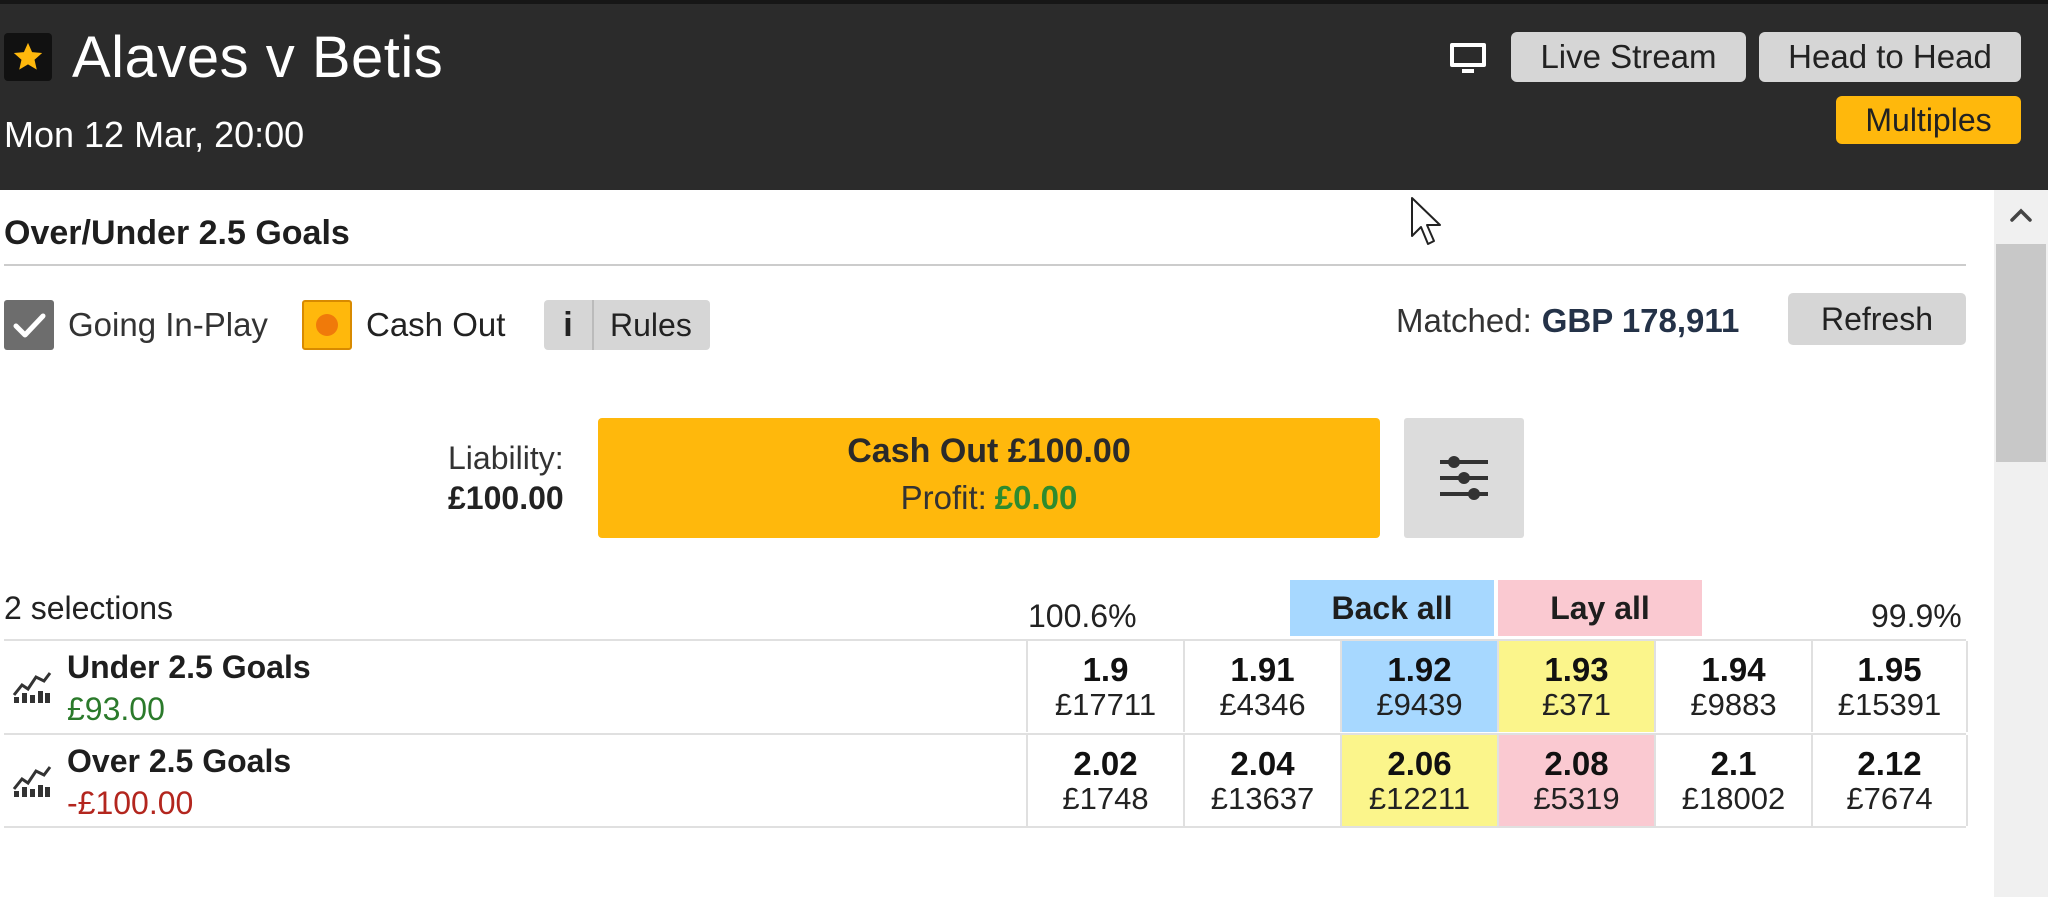 Image resolution: width=2048 pixels, height=897 pixels. What do you see at coordinates (1262, 763) in the screenshot?
I see `odds: 2.04` at bounding box center [1262, 763].